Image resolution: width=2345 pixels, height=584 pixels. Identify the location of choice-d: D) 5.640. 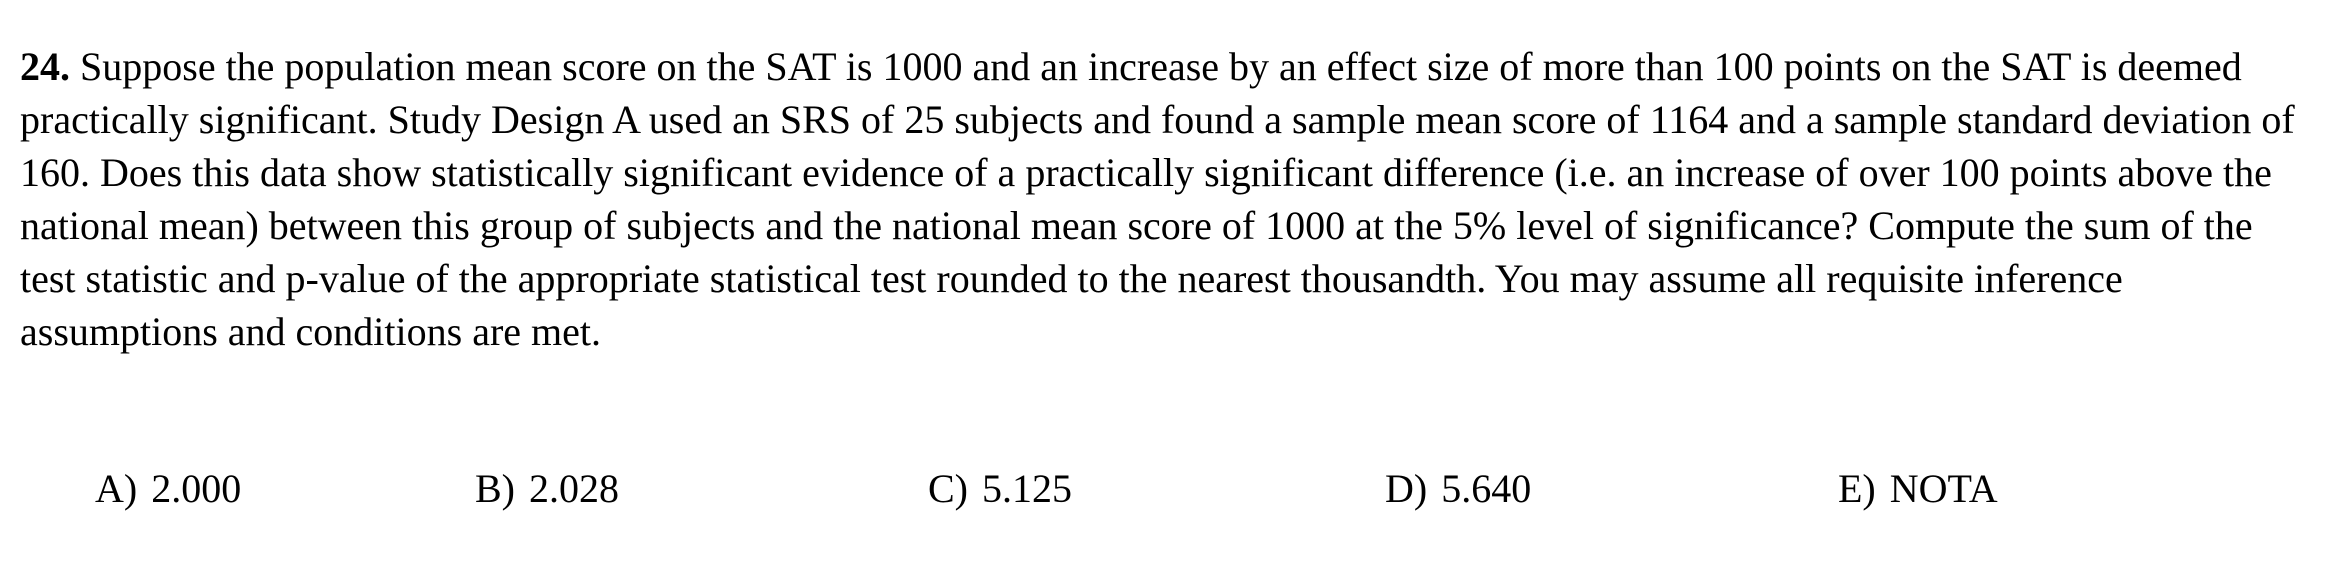
(1458, 488).